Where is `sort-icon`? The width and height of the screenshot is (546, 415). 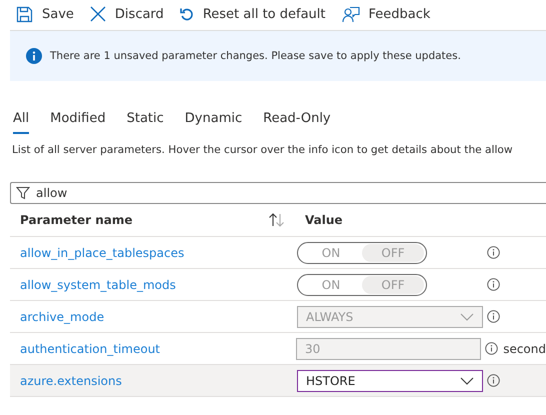 sort-icon is located at coordinates (276, 220).